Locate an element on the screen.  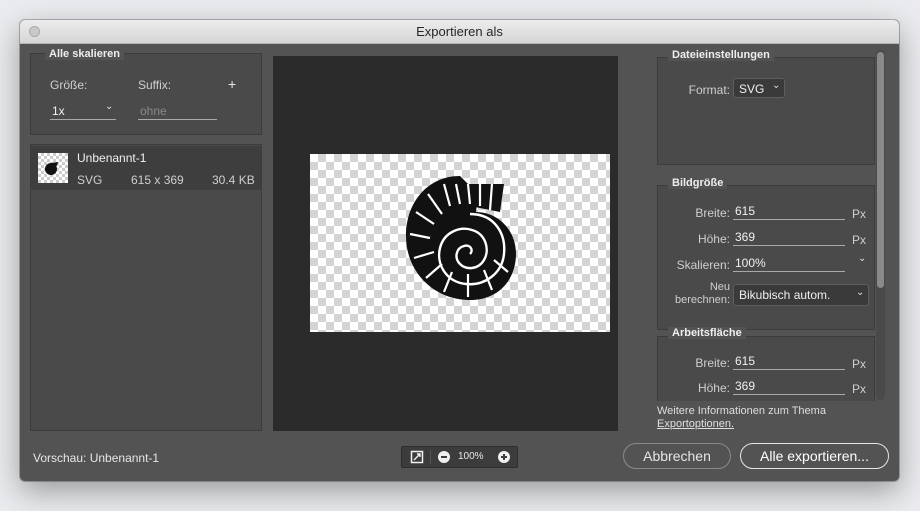
artboard-height-label: Höhe: is located at coordinates (713, 388).